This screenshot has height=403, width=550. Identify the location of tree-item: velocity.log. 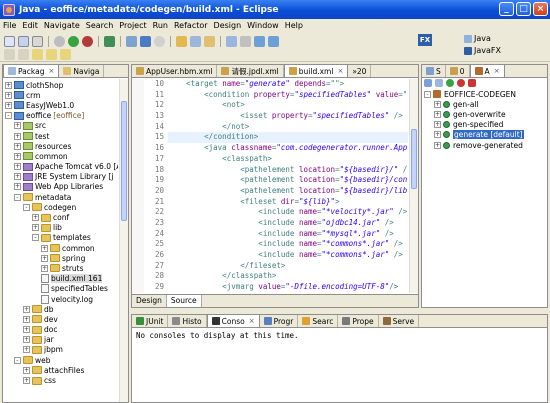
(61, 299).